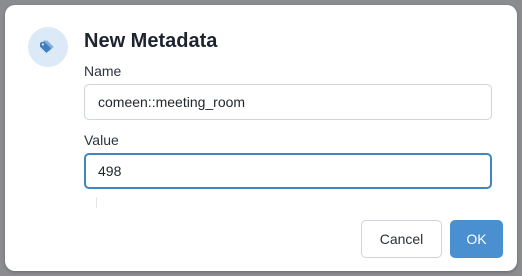 This screenshot has width=522, height=276. I want to click on dialog-title: New Metadata, so click(151, 41).